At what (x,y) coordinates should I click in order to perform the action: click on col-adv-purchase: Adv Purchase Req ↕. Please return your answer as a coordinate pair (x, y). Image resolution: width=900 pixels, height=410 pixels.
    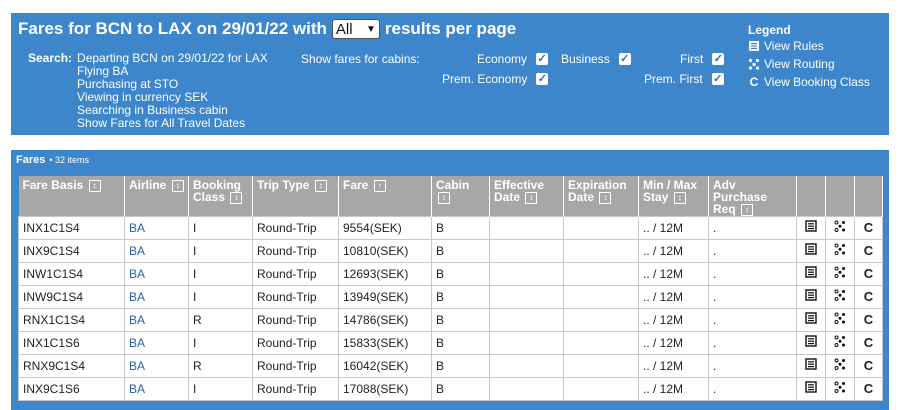
    Looking at the image, I should click on (752, 196).